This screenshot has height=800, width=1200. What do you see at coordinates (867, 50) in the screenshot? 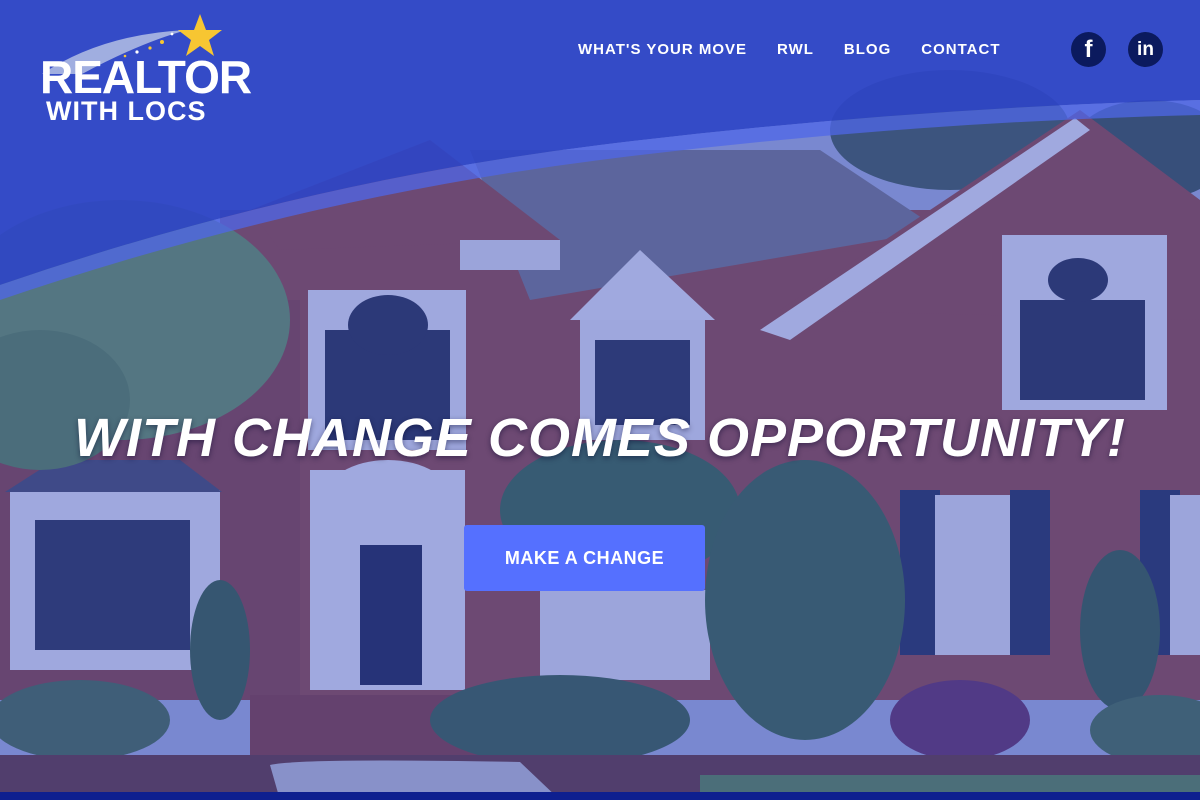
I see `nav-item-blog: BLOG` at bounding box center [867, 50].